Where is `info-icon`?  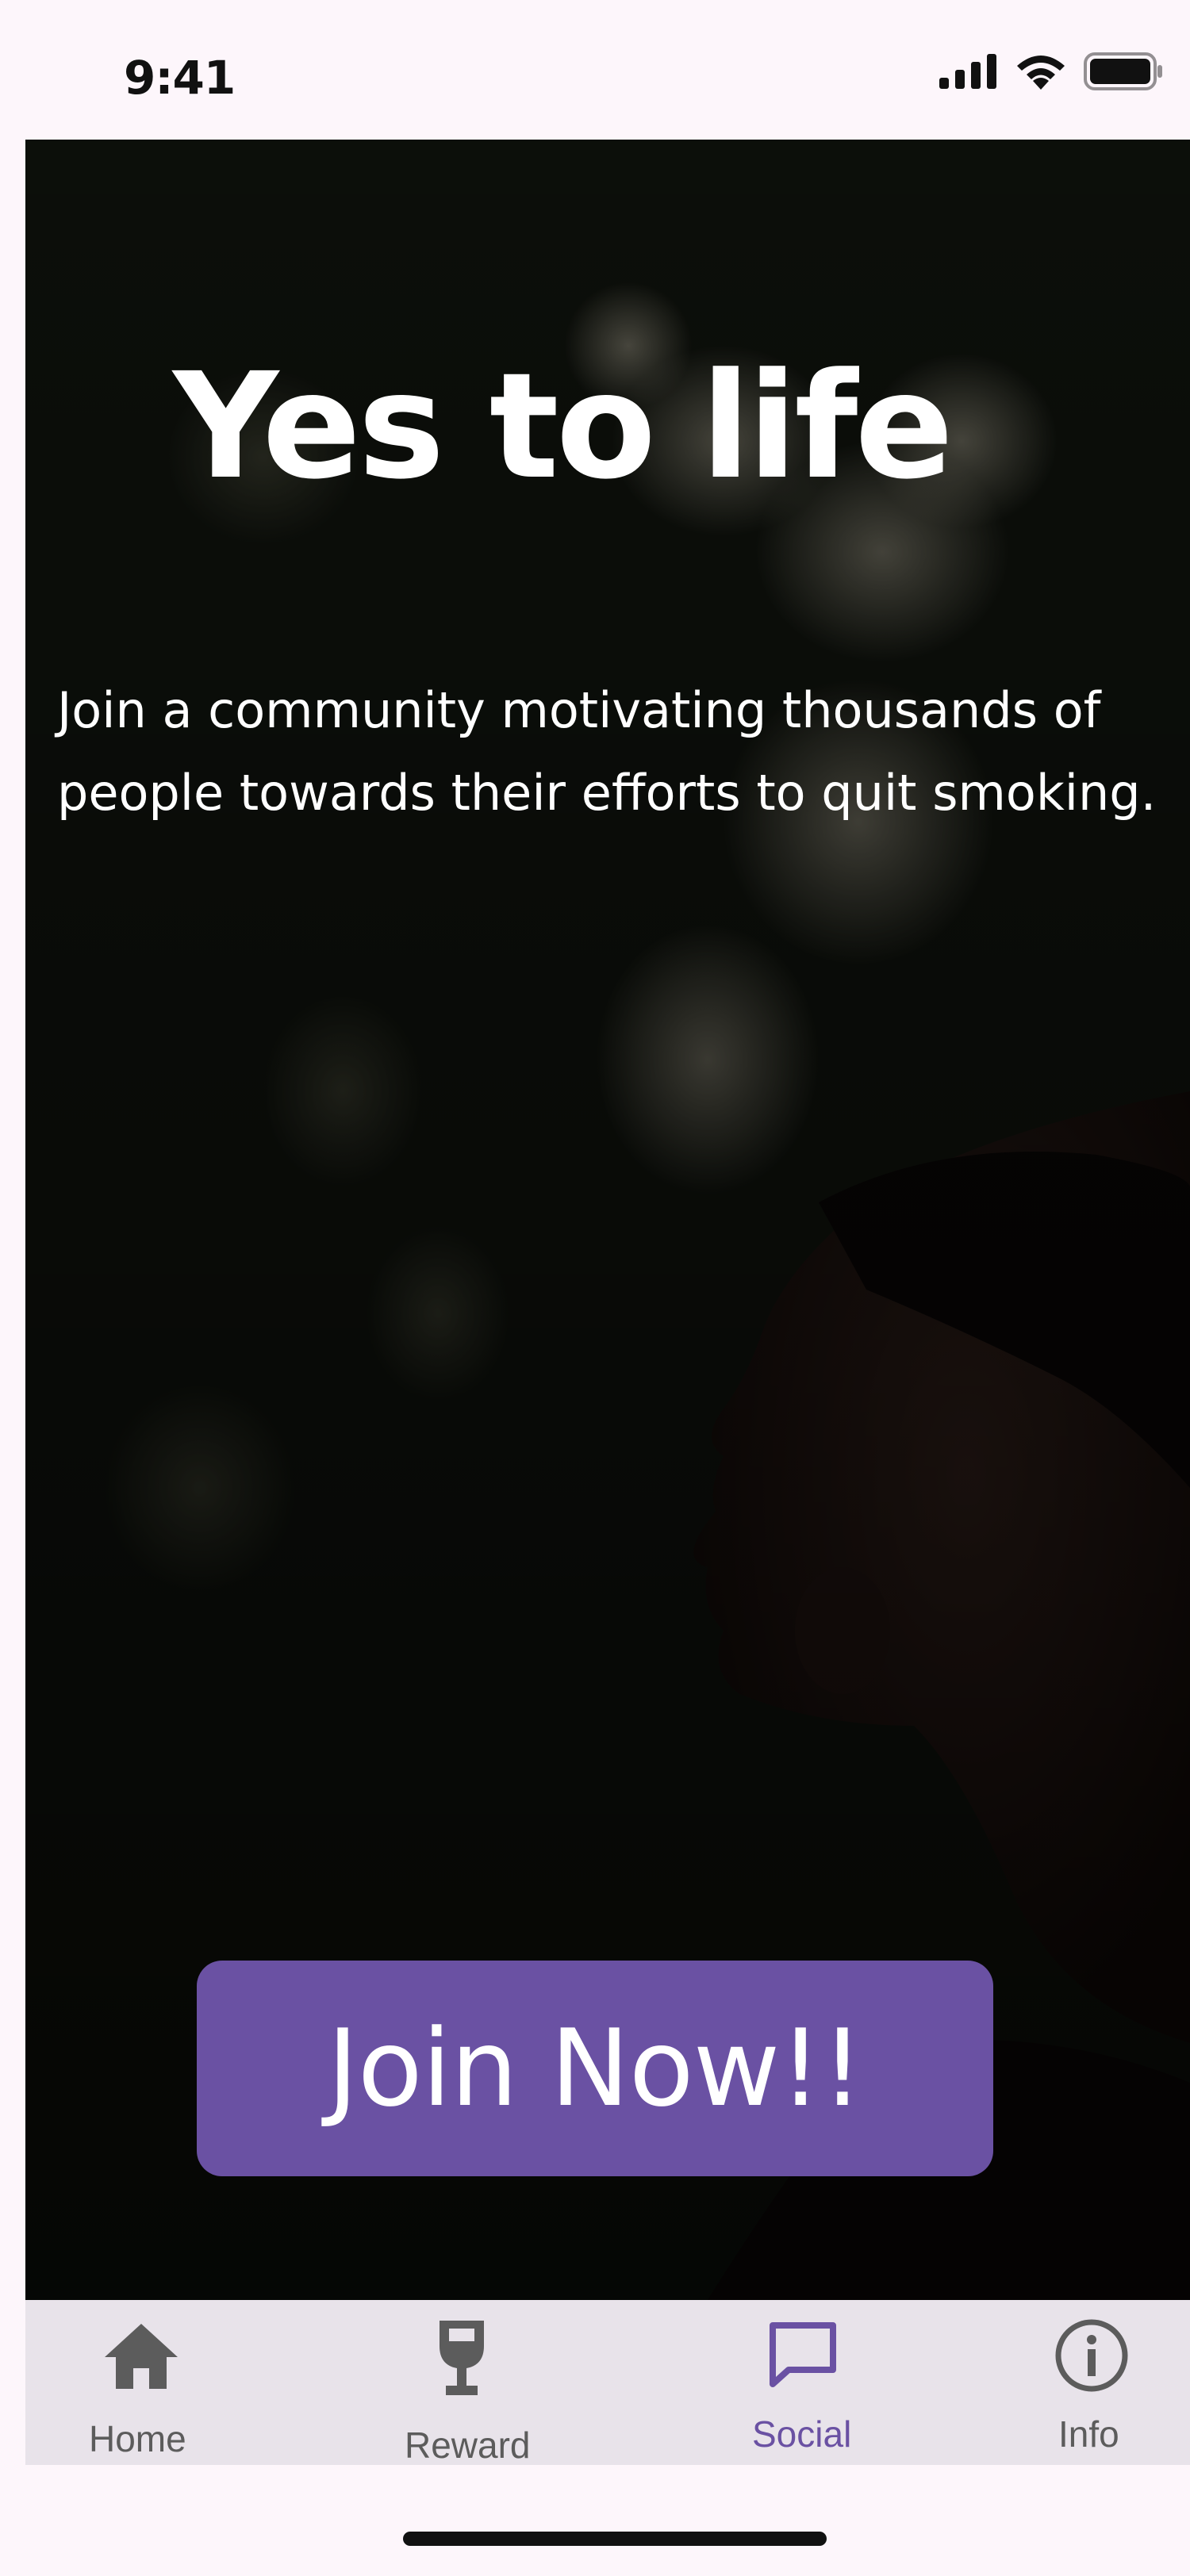 info-icon is located at coordinates (1091, 2356).